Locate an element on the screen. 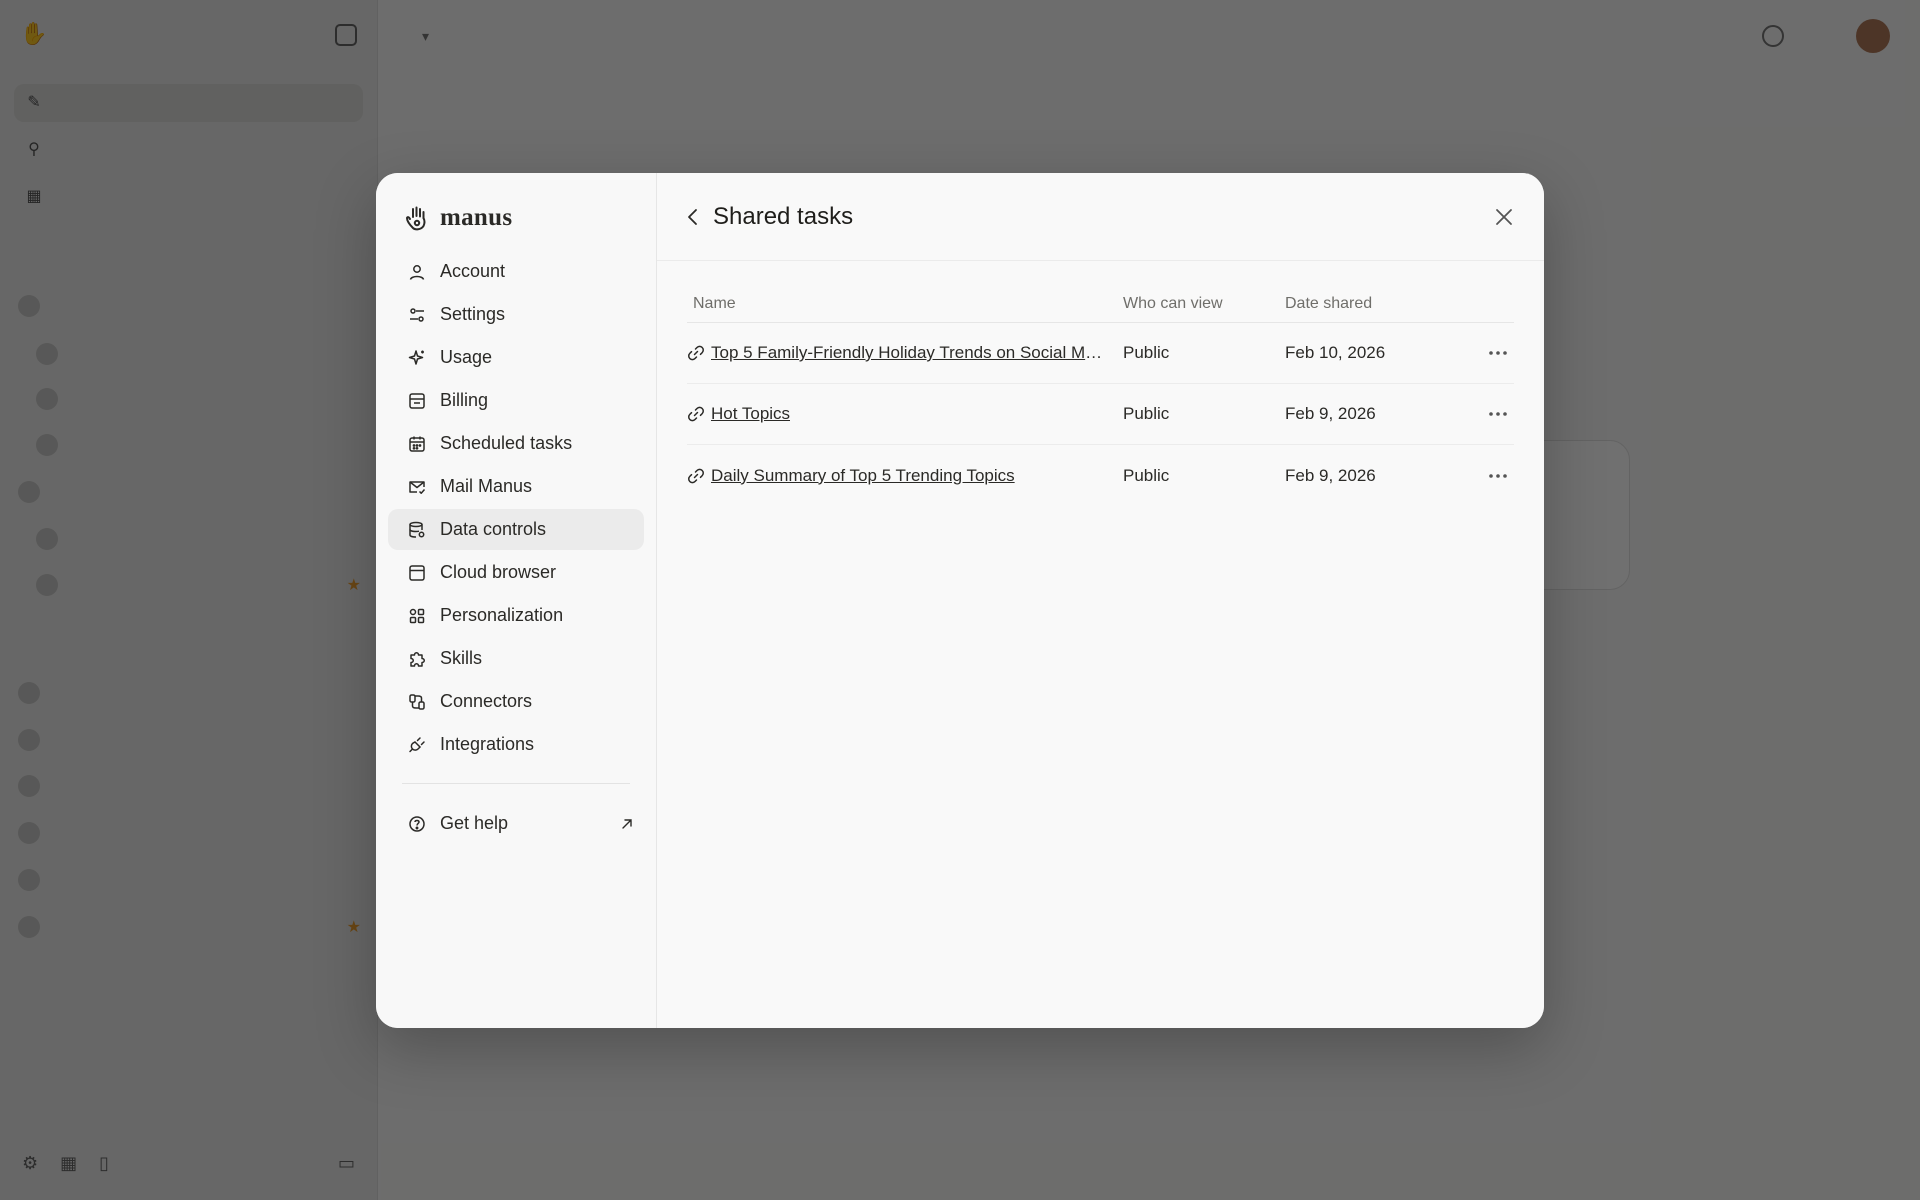 The image size is (1920, 1200). menu-item-mail-manus: Mail Manus is located at coordinates (516, 486).